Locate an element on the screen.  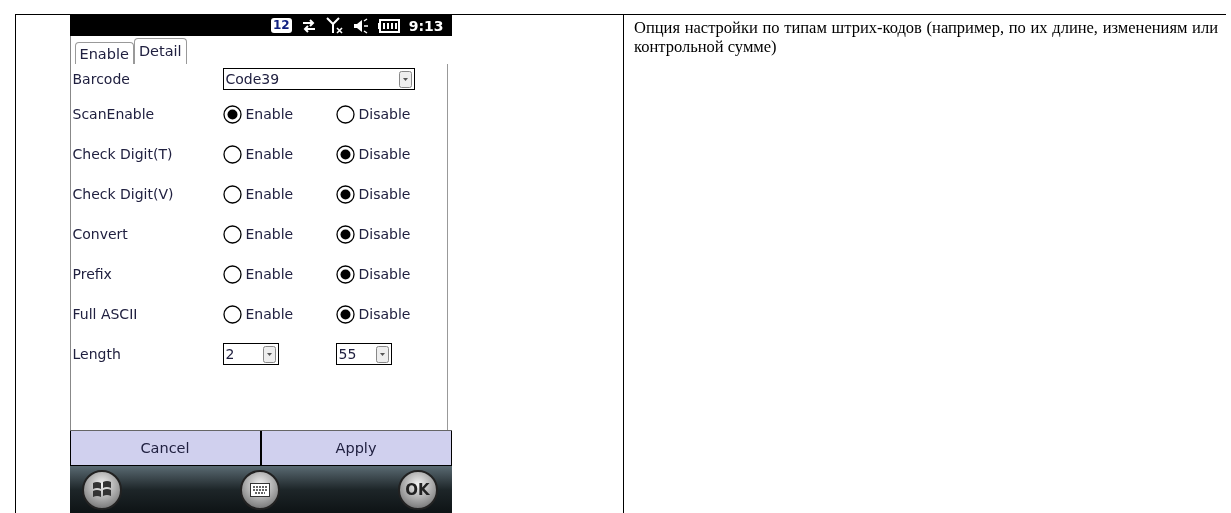
tab: Enable is located at coordinates (104, 53).